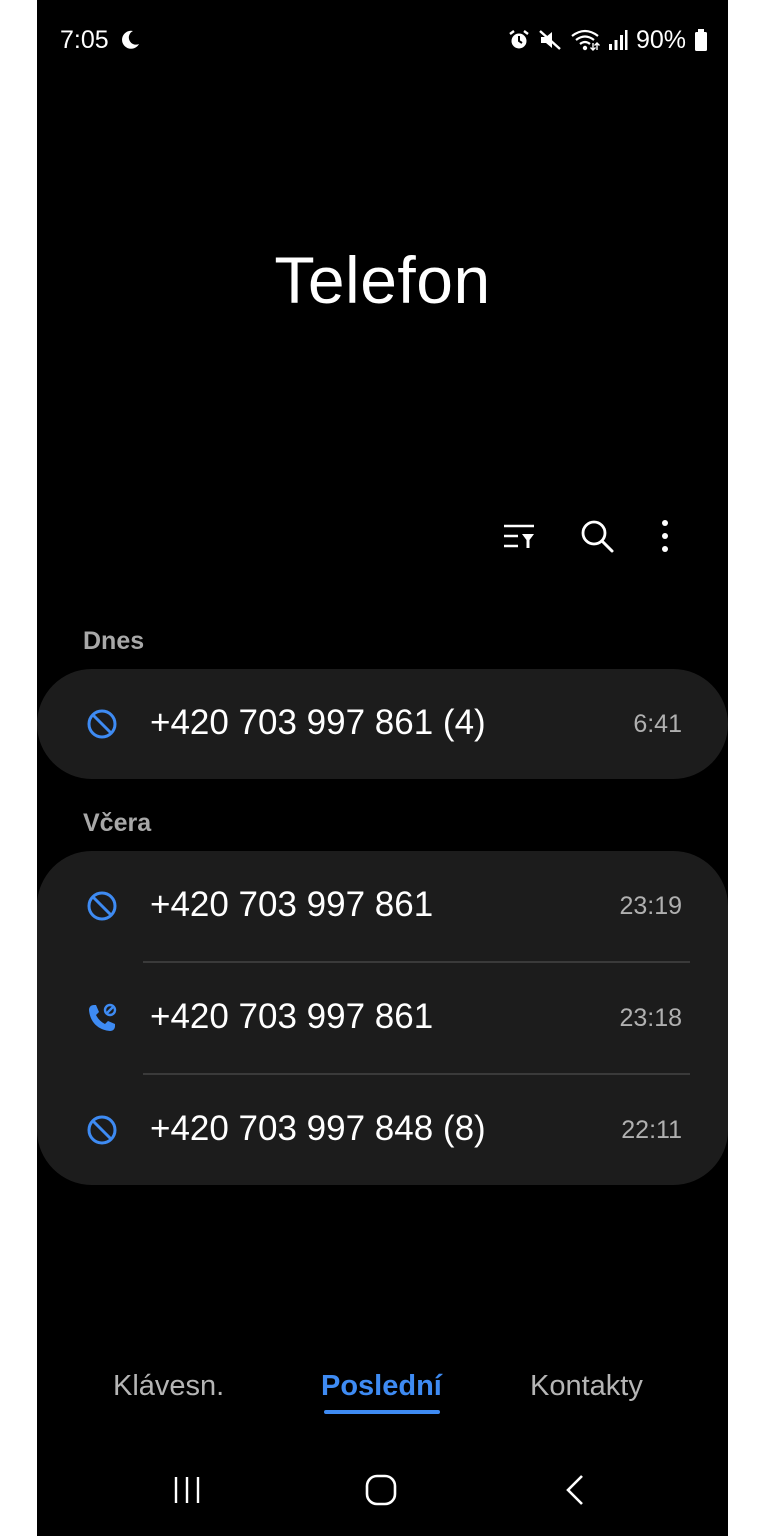 The width and height of the screenshot is (765, 1536). What do you see at coordinates (318, 722) in the screenshot?
I see `call-number: +420 703 997 861 (4)` at bounding box center [318, 722].